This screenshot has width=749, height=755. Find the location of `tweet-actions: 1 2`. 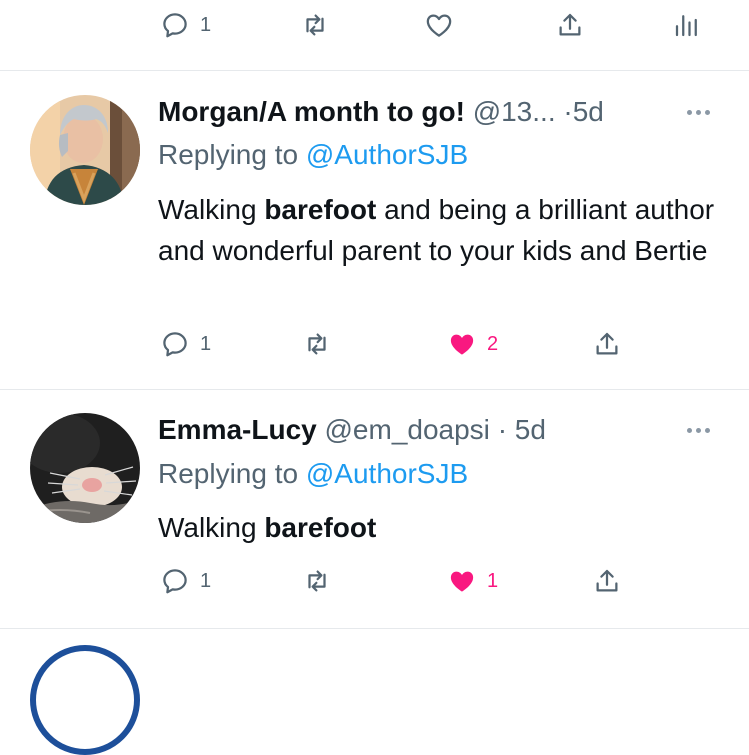

tweet-actions: 1 2 is located at coordinates (374, 344).